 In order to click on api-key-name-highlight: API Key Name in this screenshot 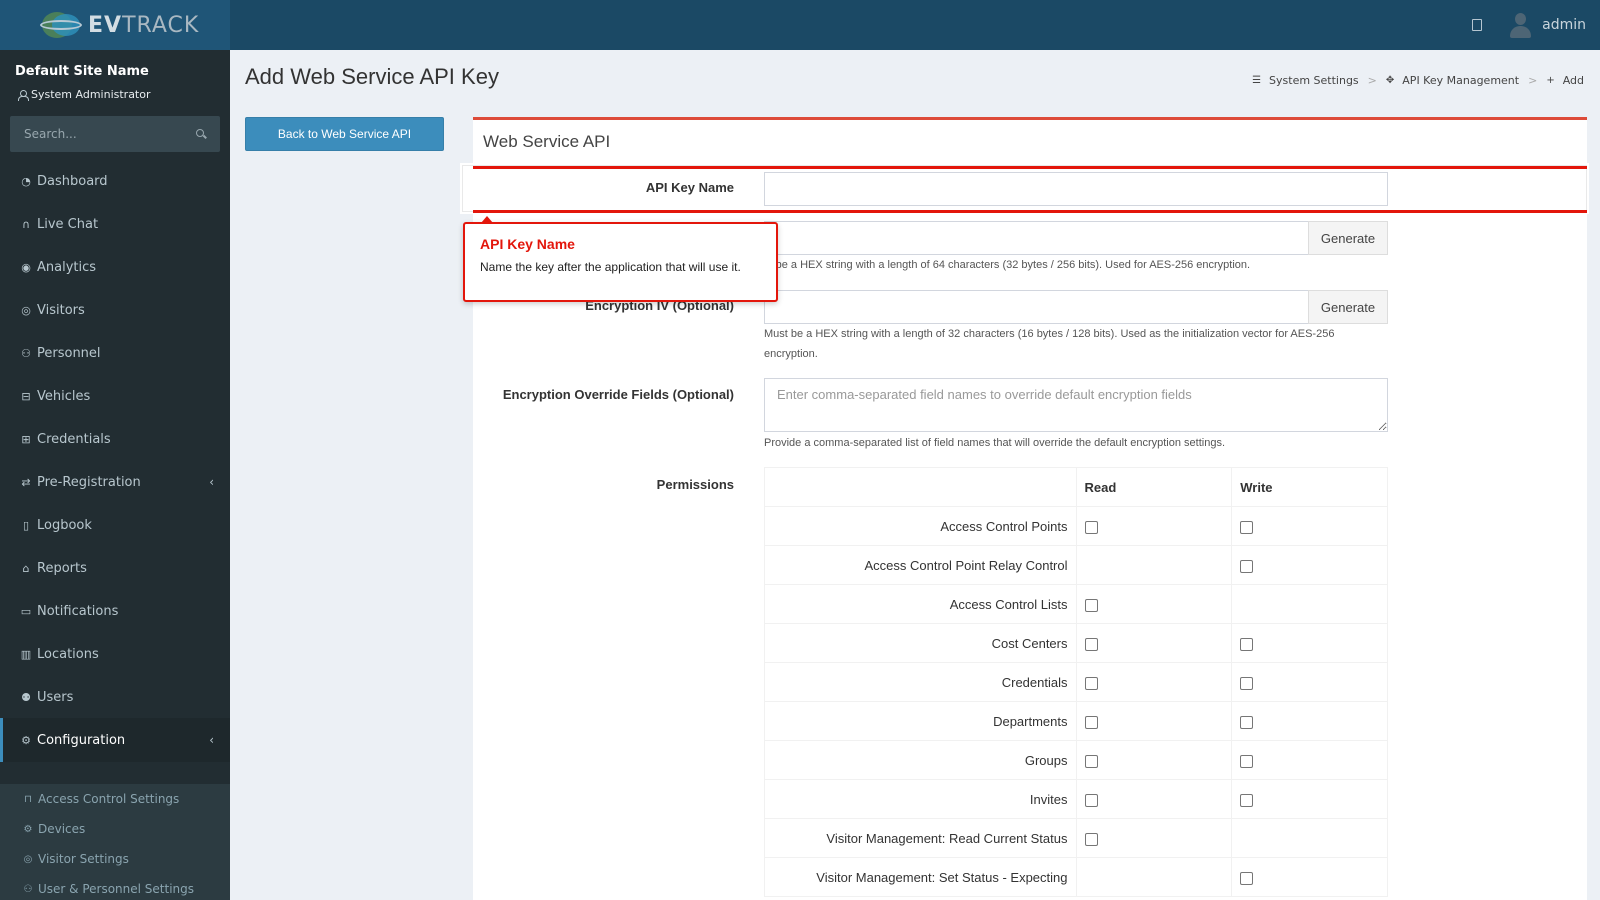, I will do `click(1024, 189)`.